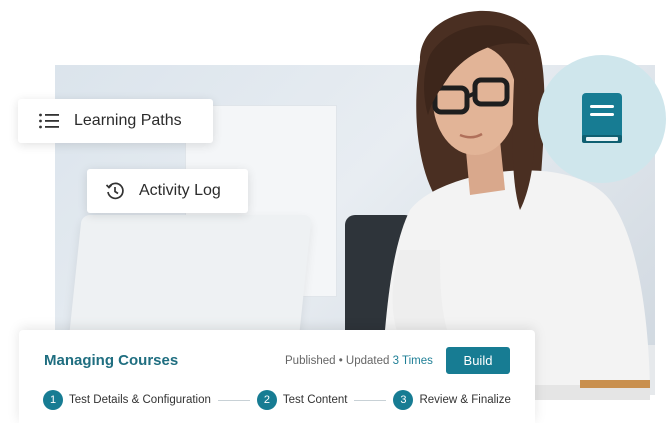  Describe the element at coordinates (140, 400) in the screenshot. I see `step-label: Test Details & Configuration` at that location.